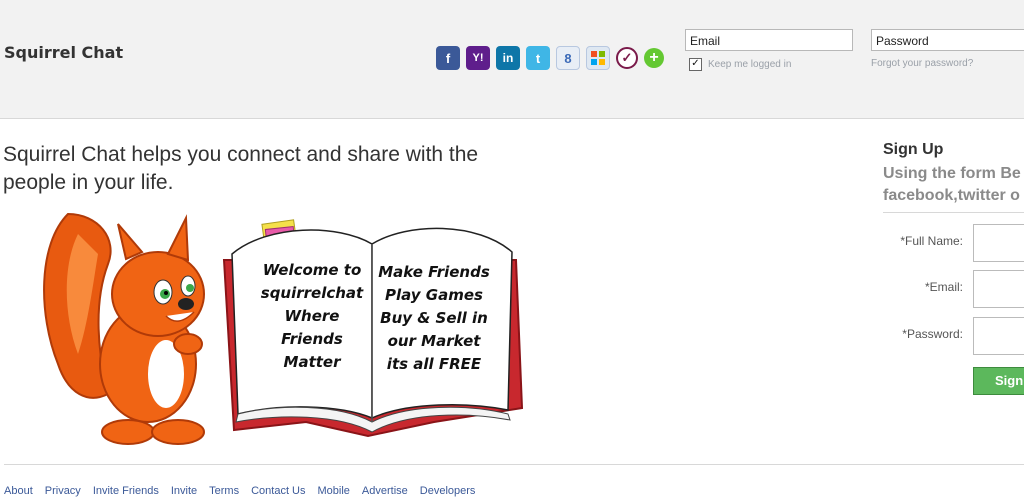 The width and height of the screenshot is (1024, 500). What do you see at coordinates (448, 58) in the screenshot?
I see `facebook-icon: f` at bounding box center [448, 58].